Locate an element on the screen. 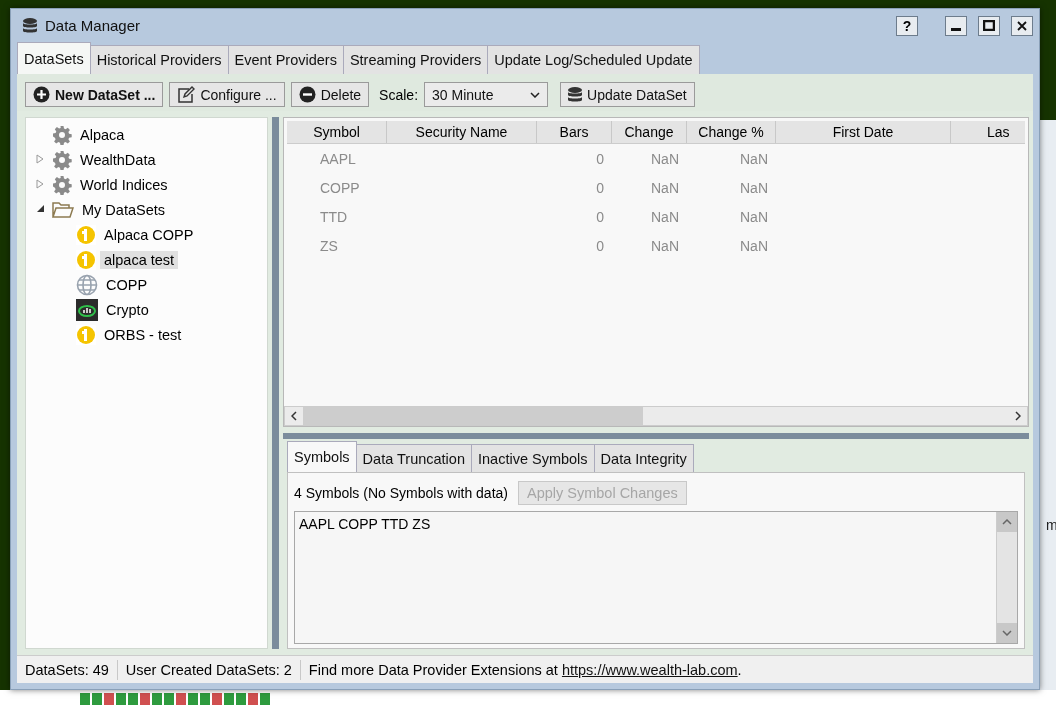 The image size is (1056, 707). column-header: Change % is located at coordinates (731, 132).